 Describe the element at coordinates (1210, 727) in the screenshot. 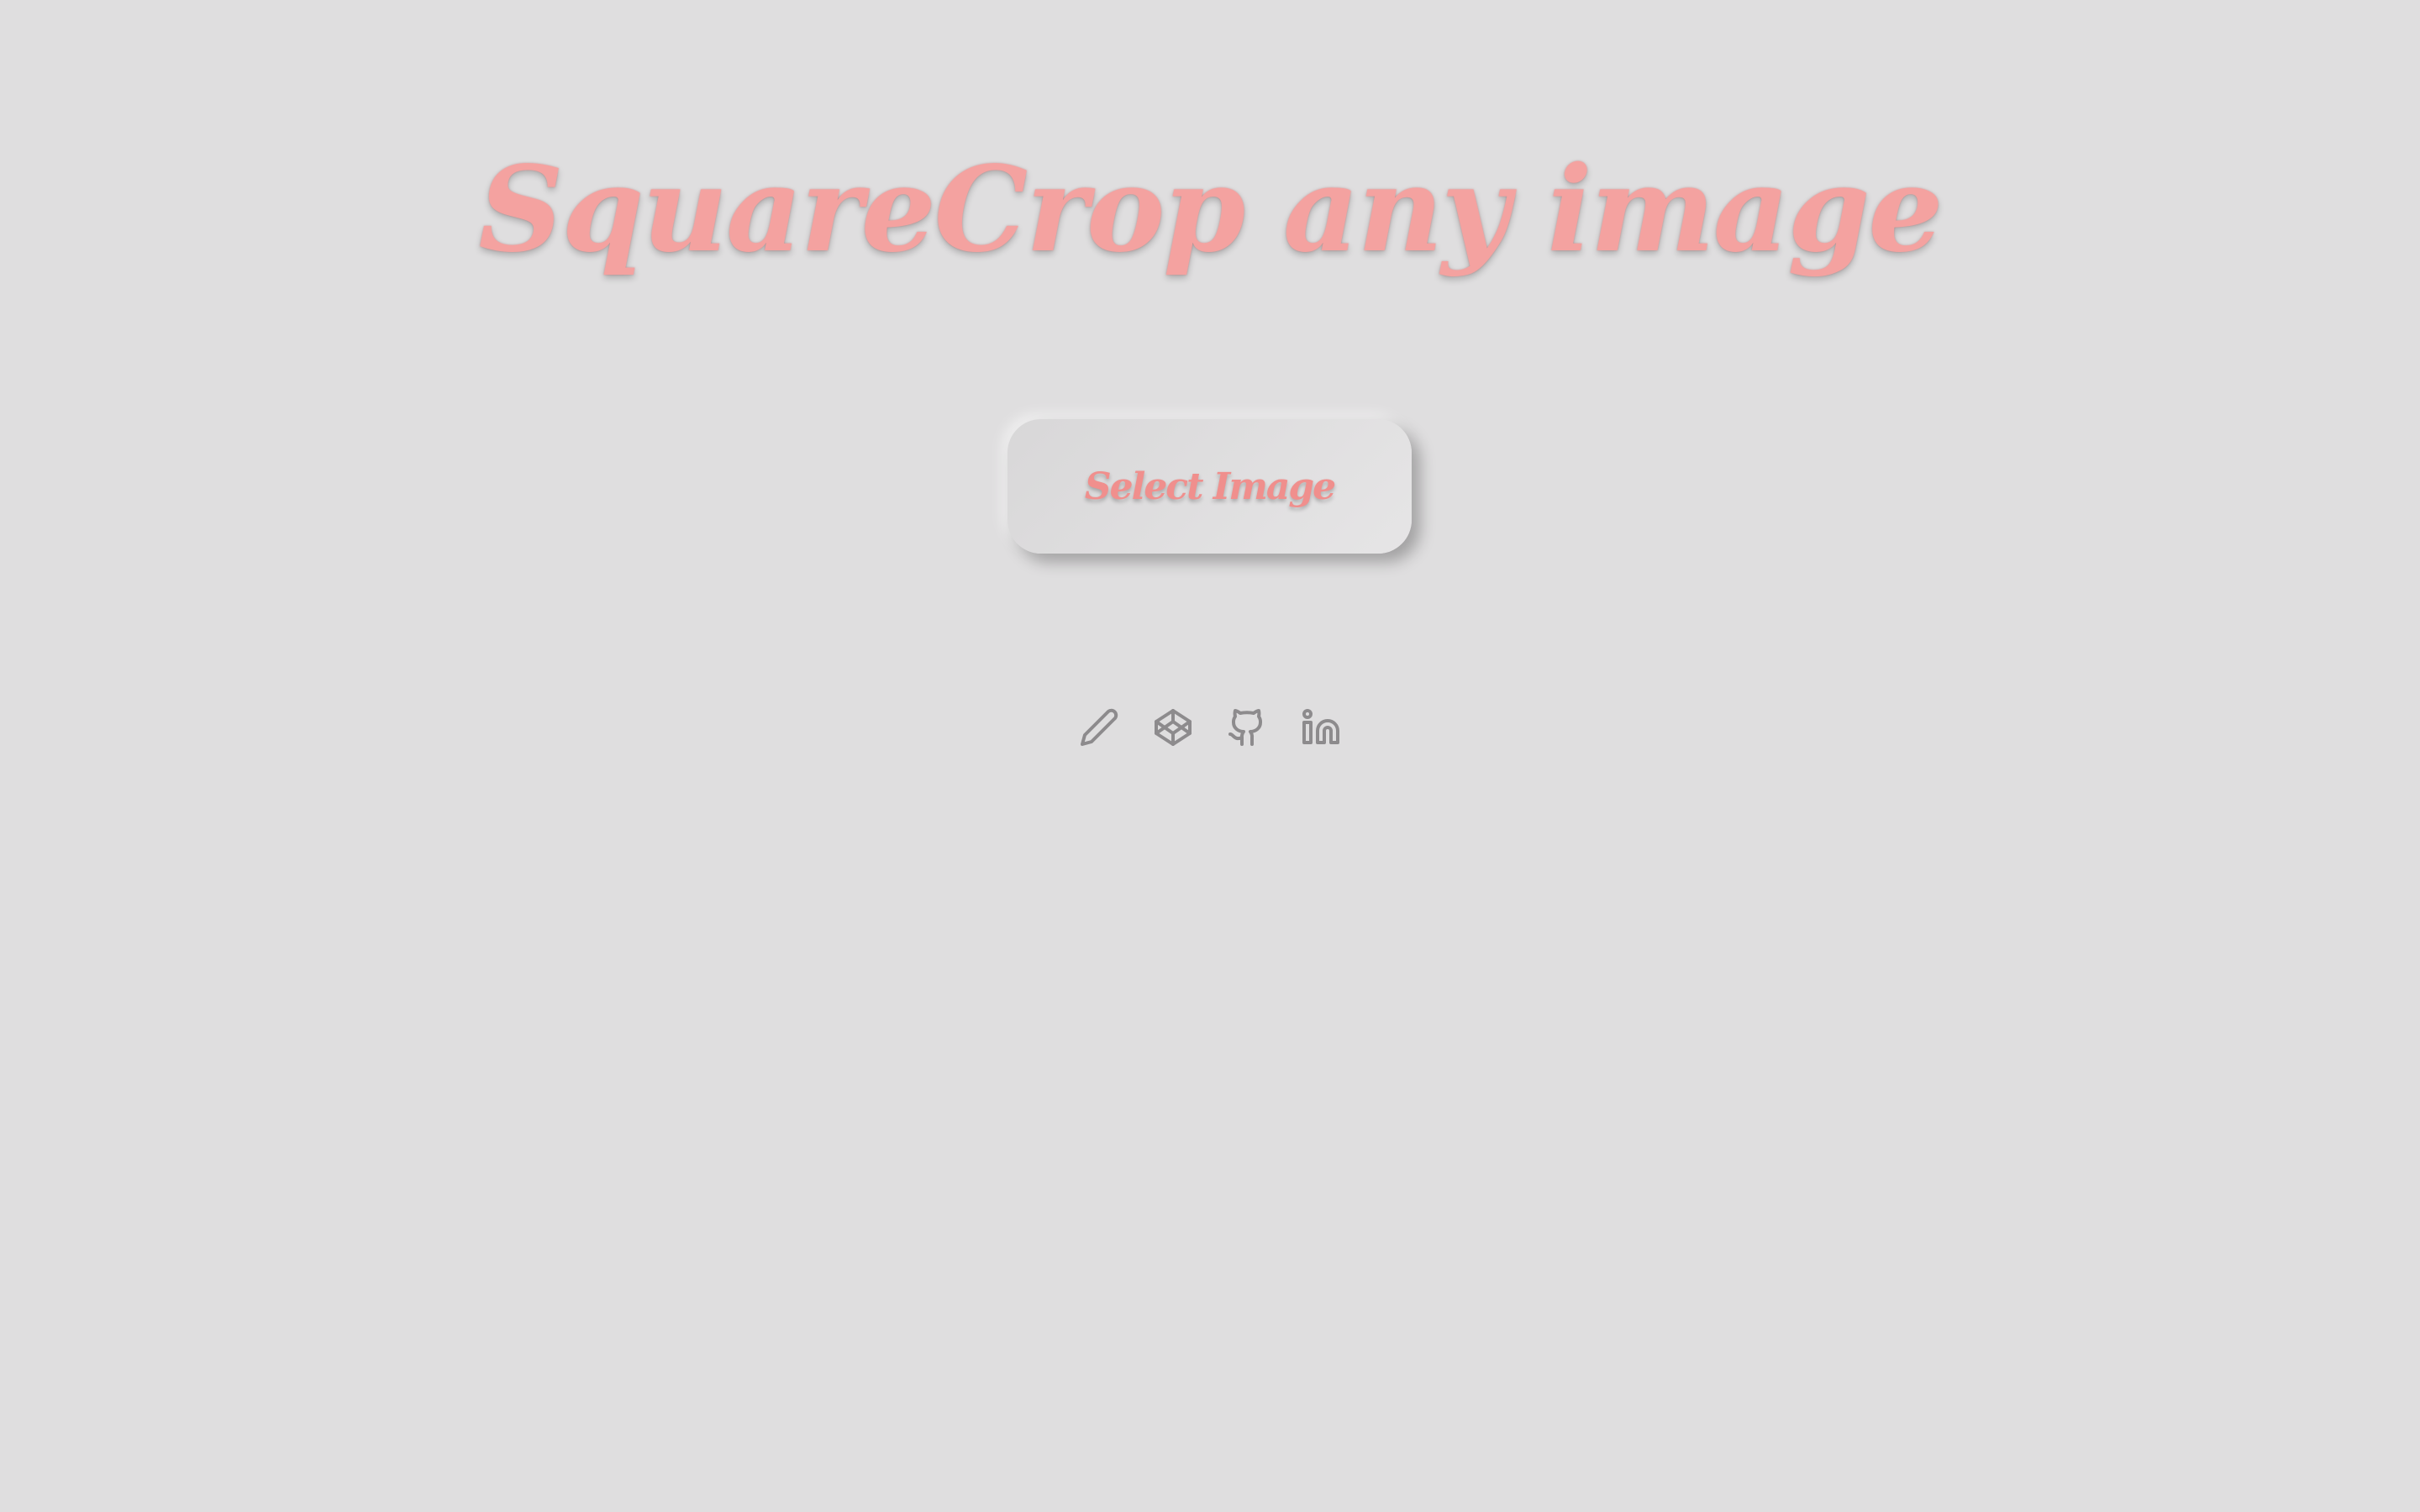

I see `social-links` at that location.